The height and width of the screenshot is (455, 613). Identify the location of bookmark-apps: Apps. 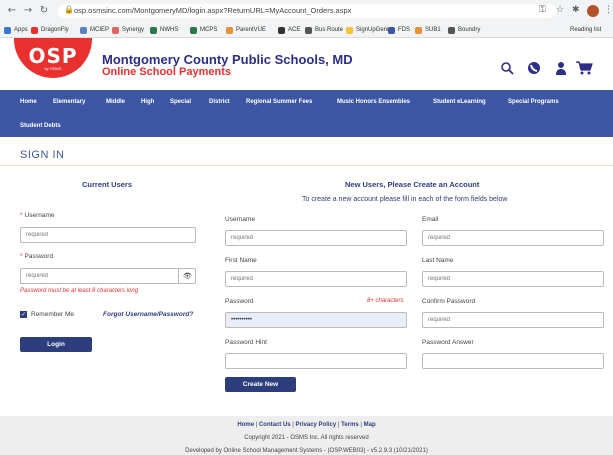
(16, 30).